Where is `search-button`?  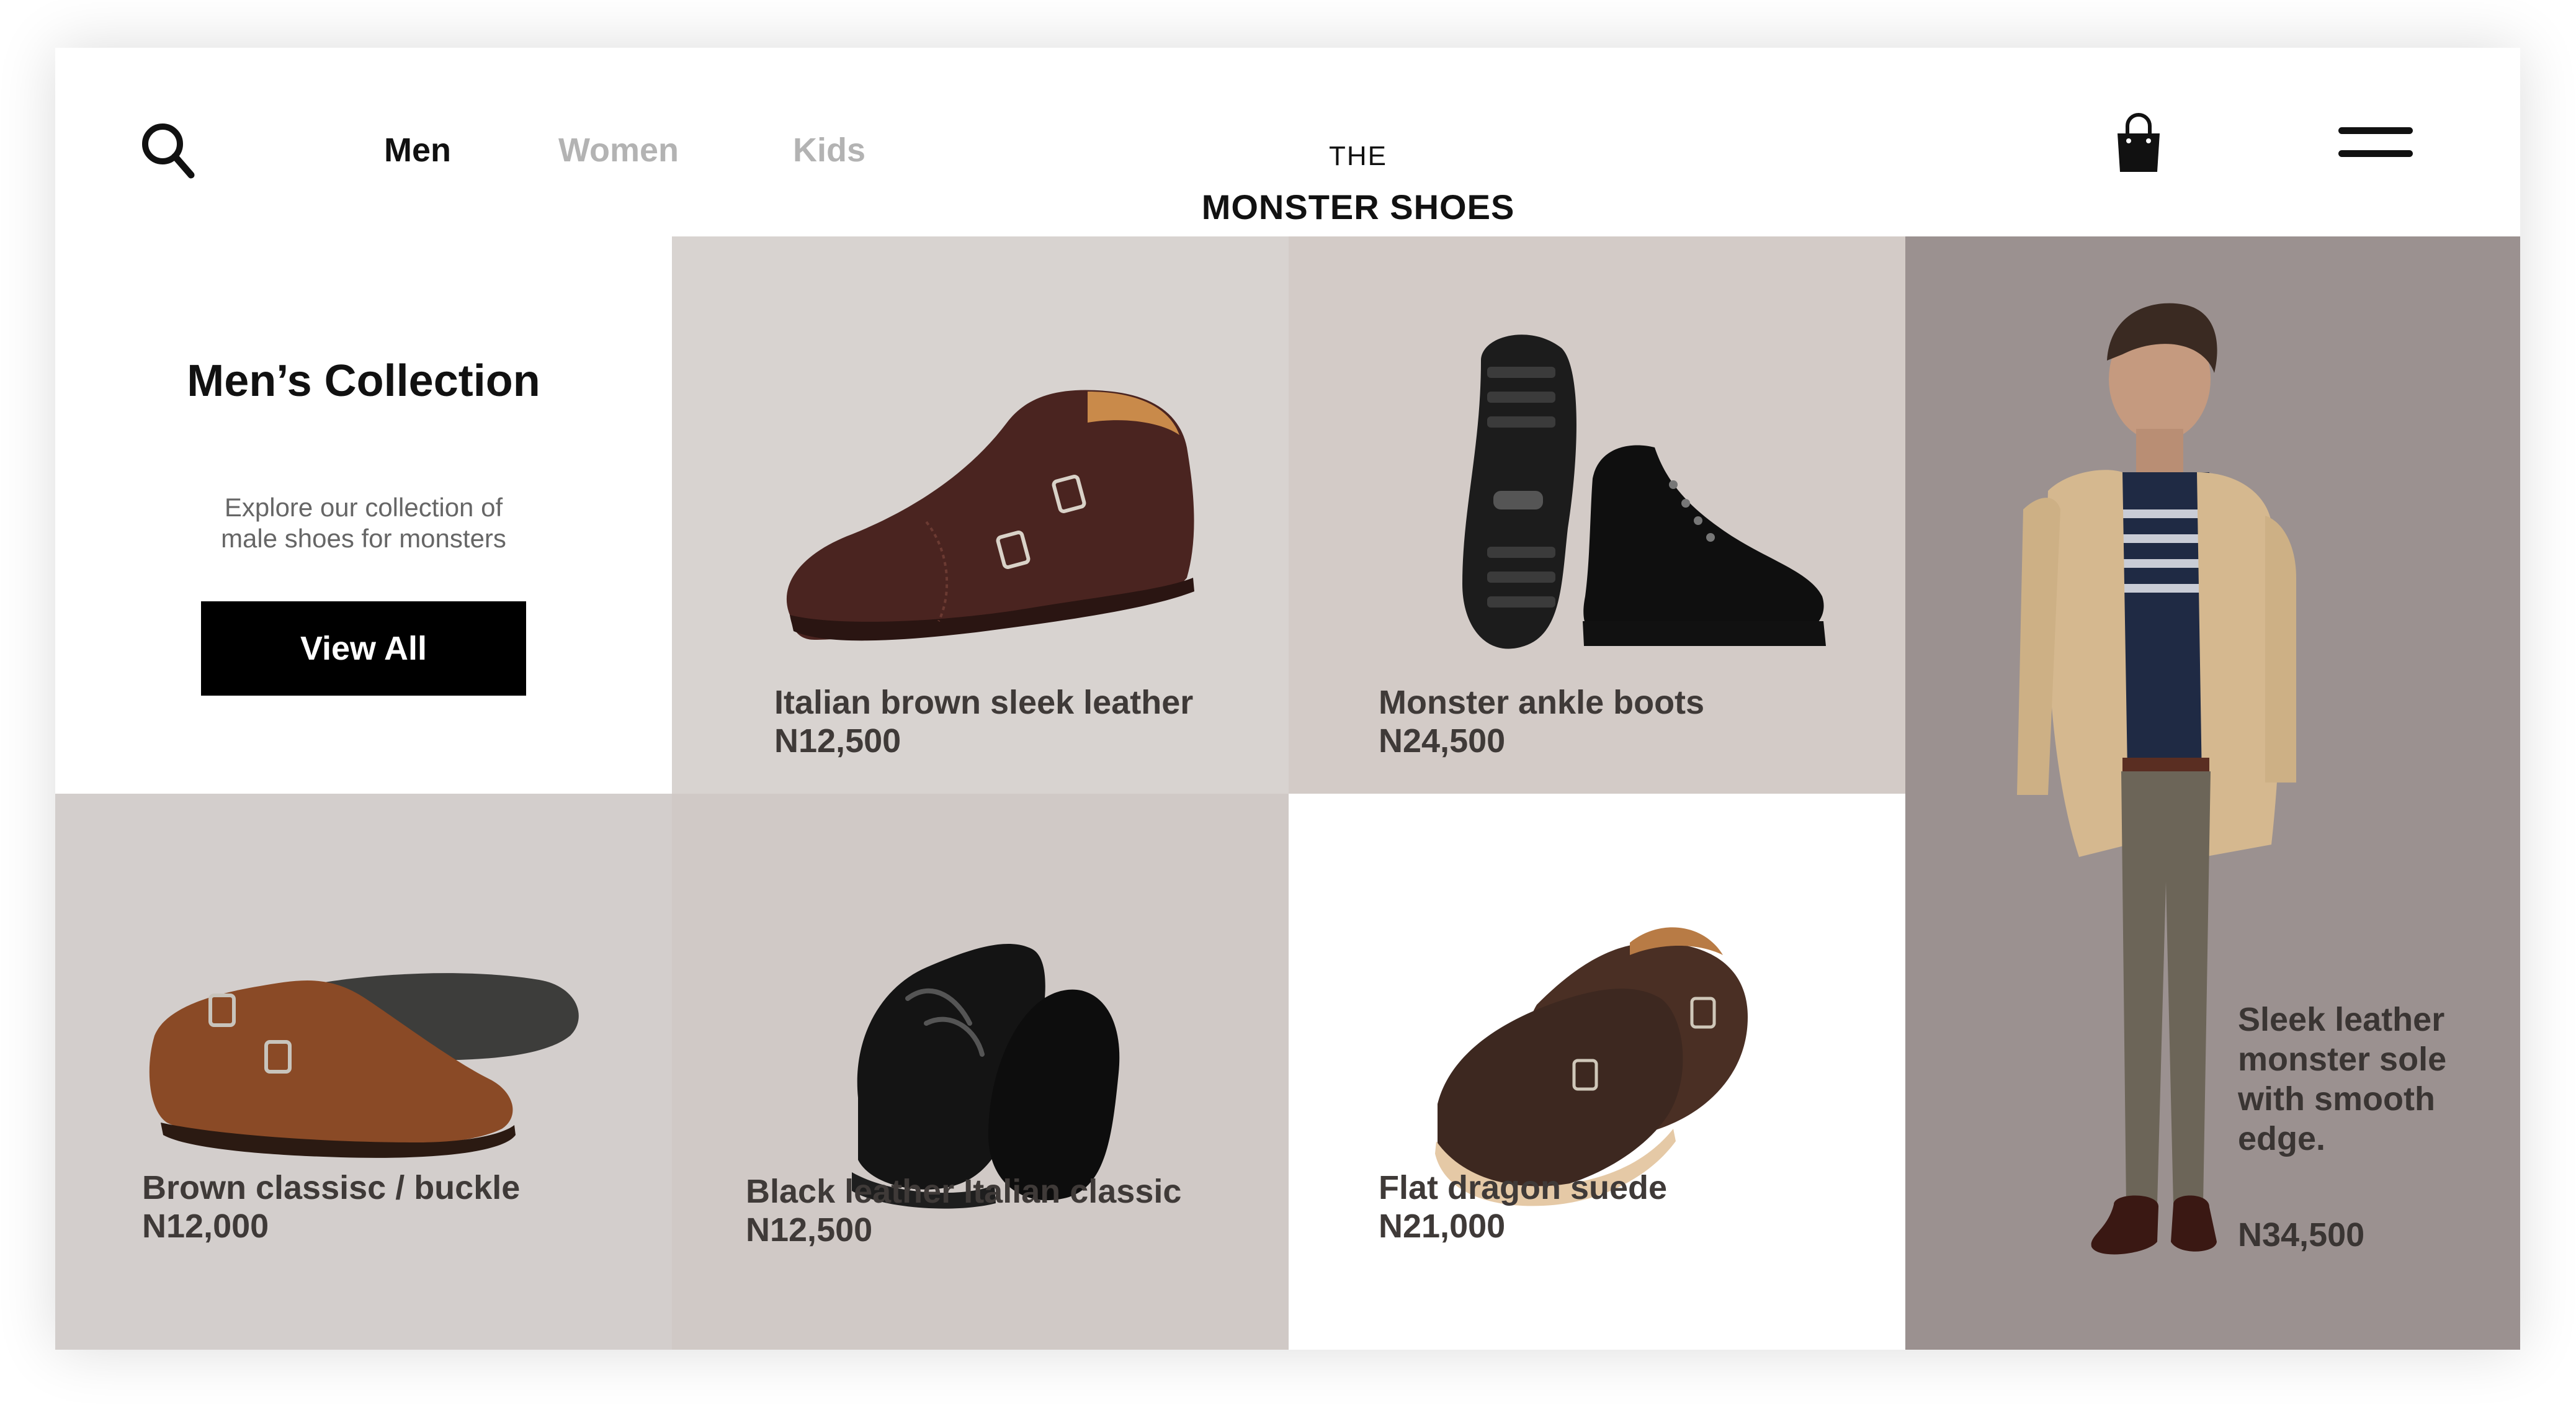 search-button is located at coordinates (169, 150).